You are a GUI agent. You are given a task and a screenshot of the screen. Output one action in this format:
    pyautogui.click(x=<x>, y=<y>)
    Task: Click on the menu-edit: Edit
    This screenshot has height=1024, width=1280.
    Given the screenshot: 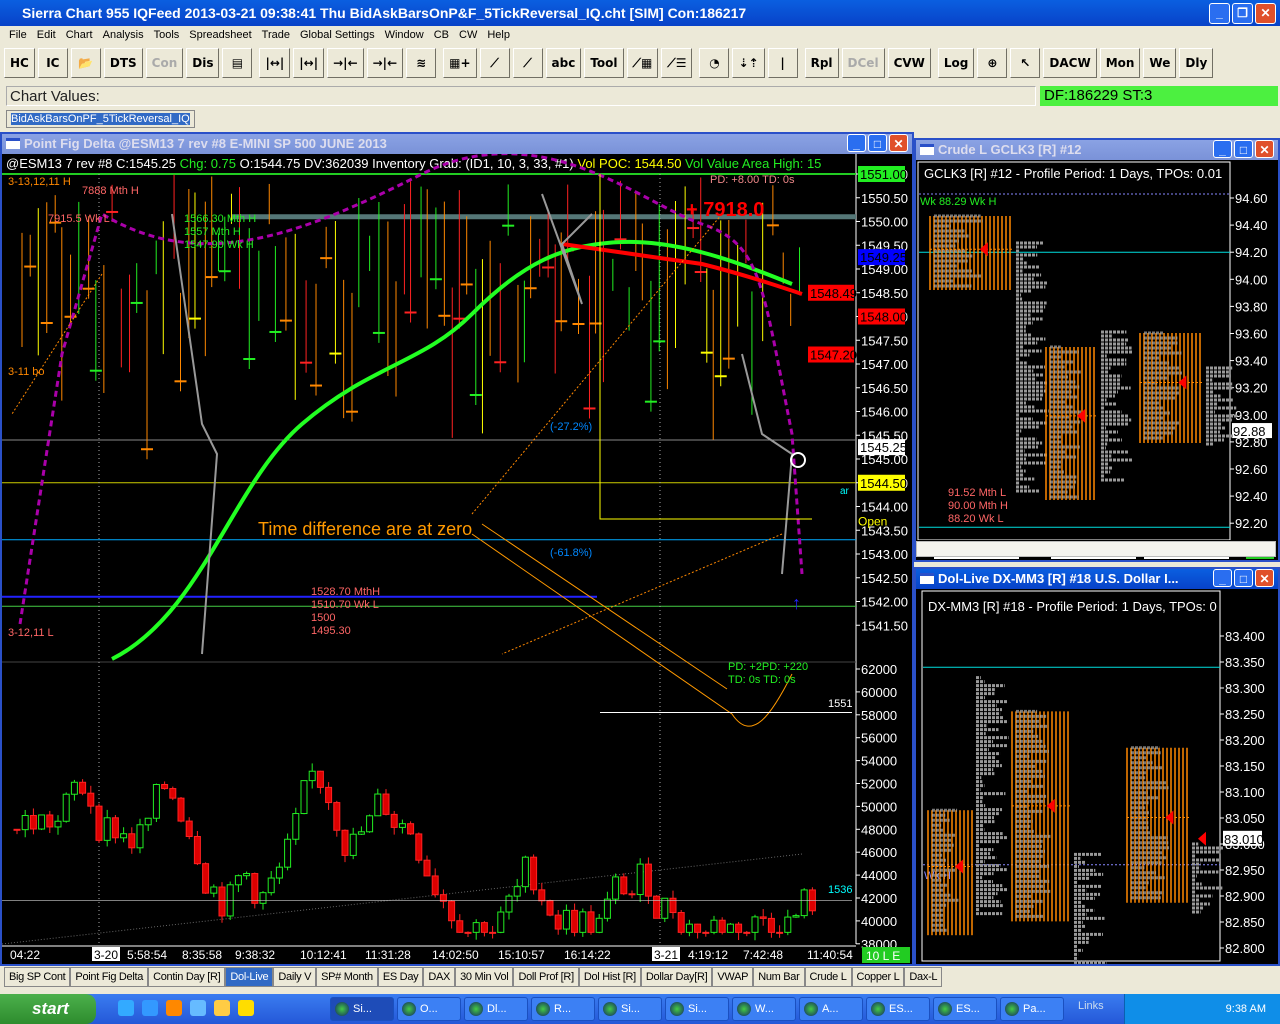 What is the action you would take?
    pyautogui.click(x=46, y=35)
    